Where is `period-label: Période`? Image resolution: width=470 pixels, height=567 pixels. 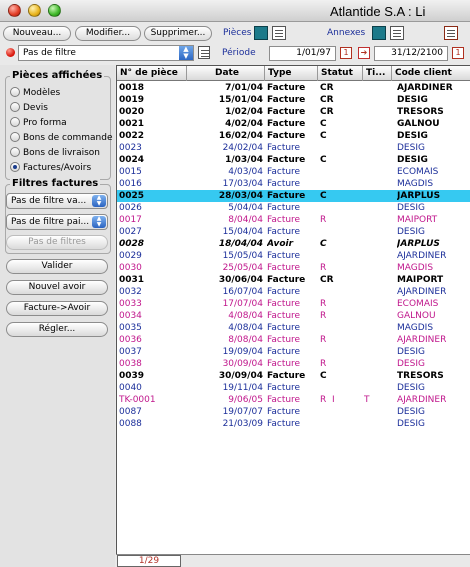 period-label: Période is located at coordinates (239, 53).